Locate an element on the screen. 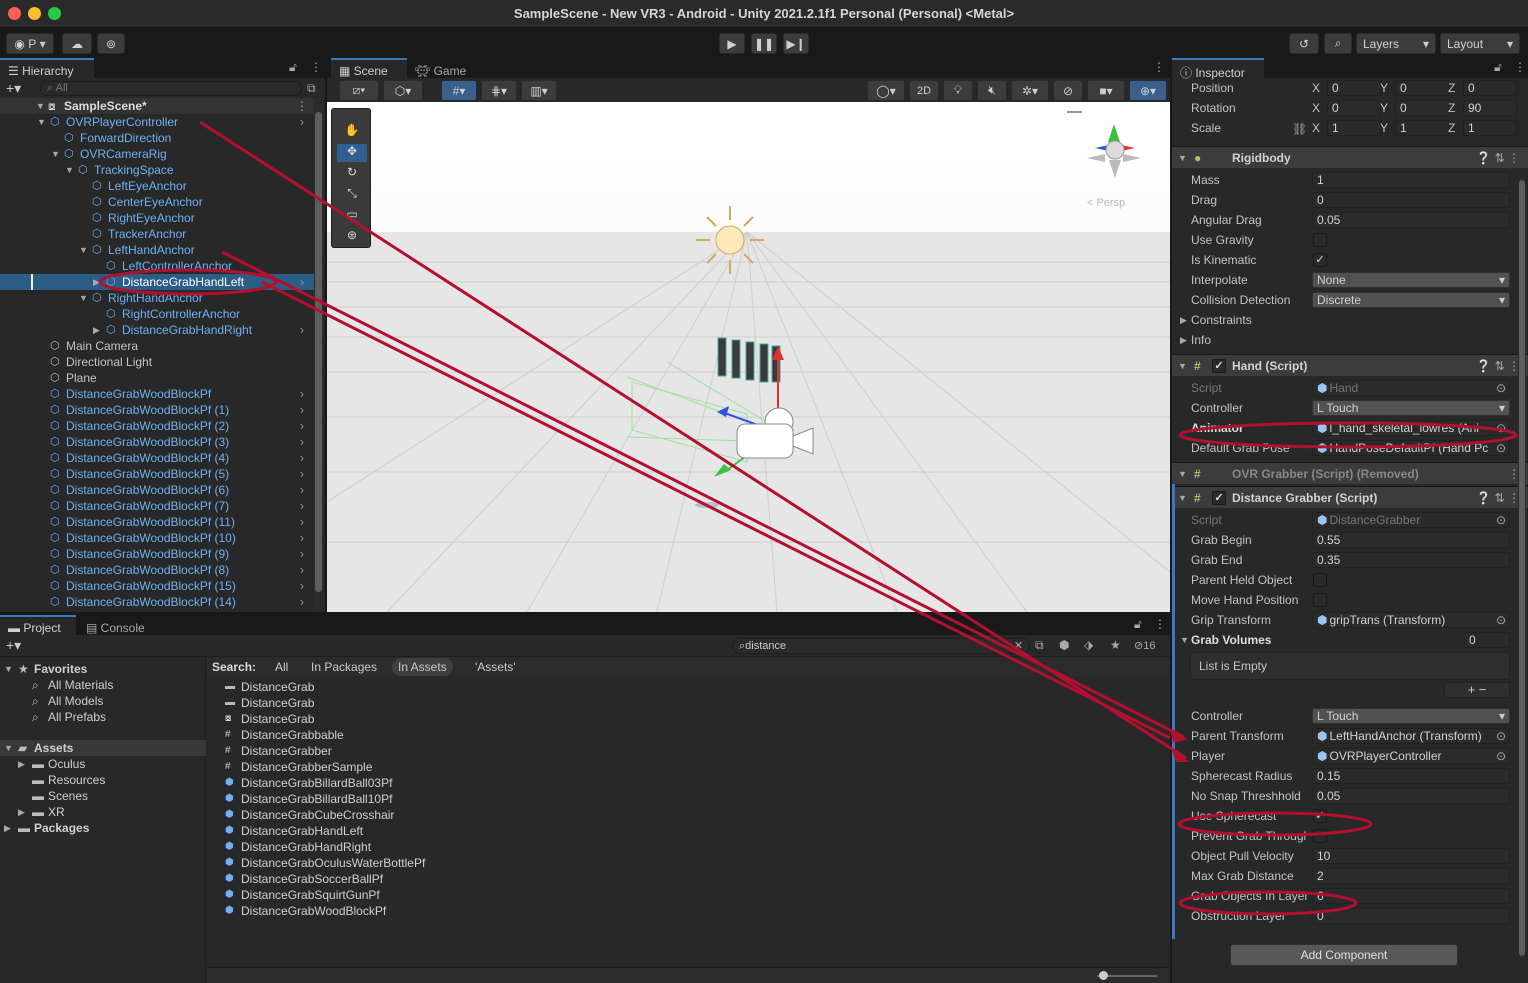 The width and height of the screenshot is (1528, 983). hierarchy-row: ⬡ DistanceGrabWoodBlockPf (14) › is located at coordinates (160, 602).